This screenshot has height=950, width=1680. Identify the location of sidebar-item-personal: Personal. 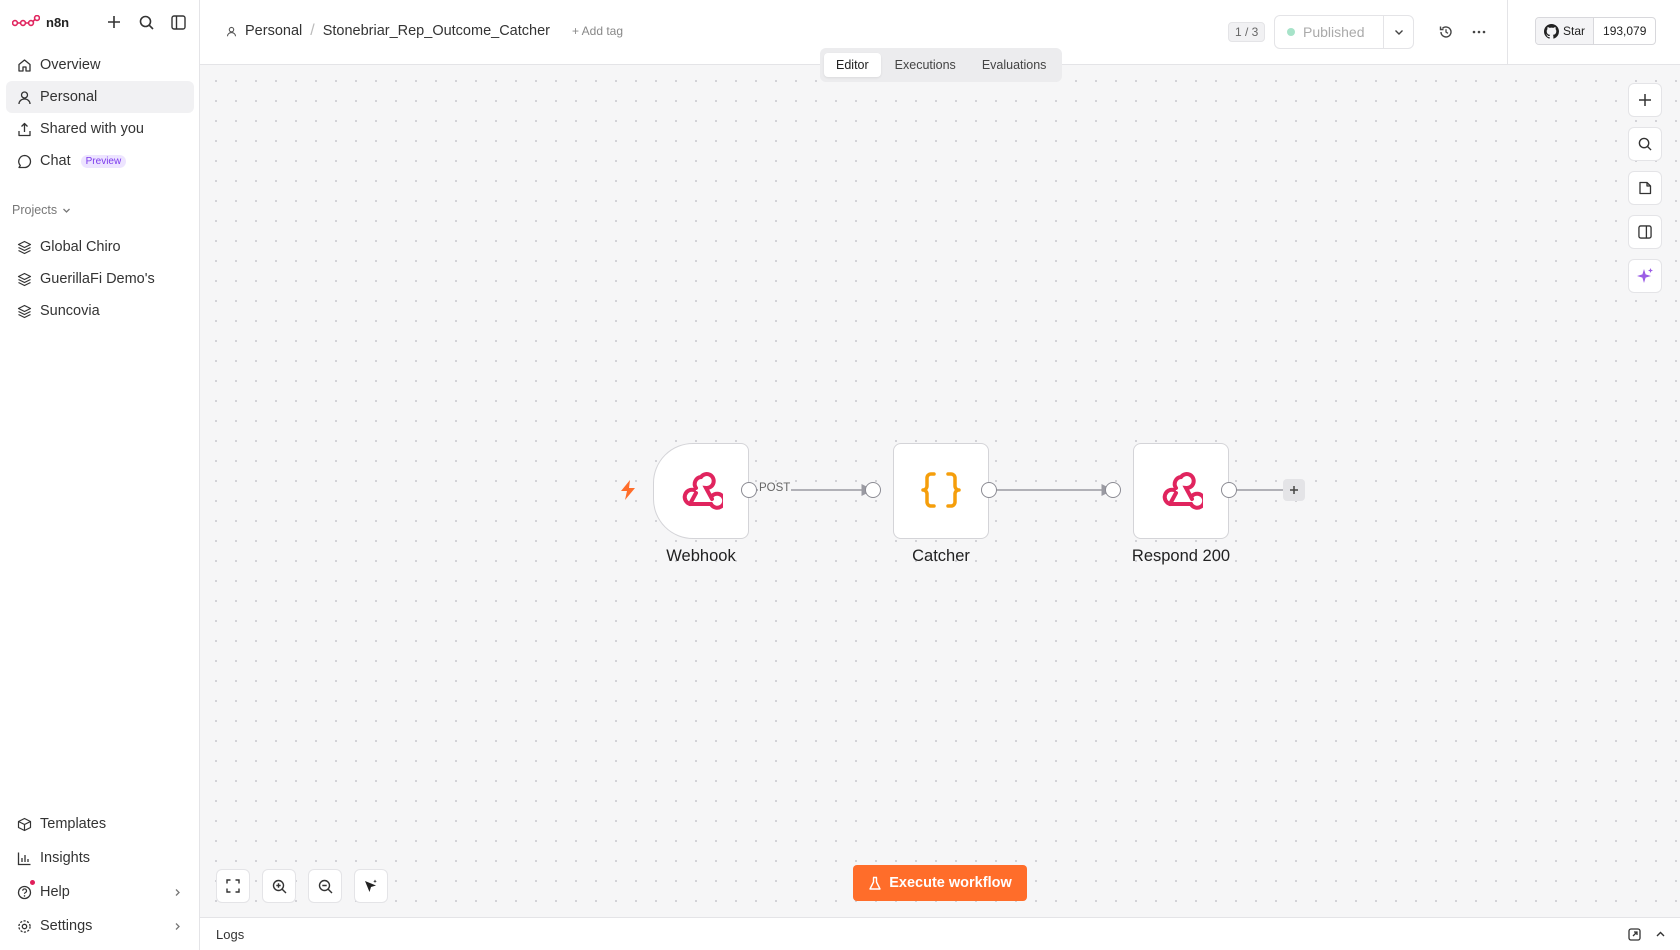
(100, 97).